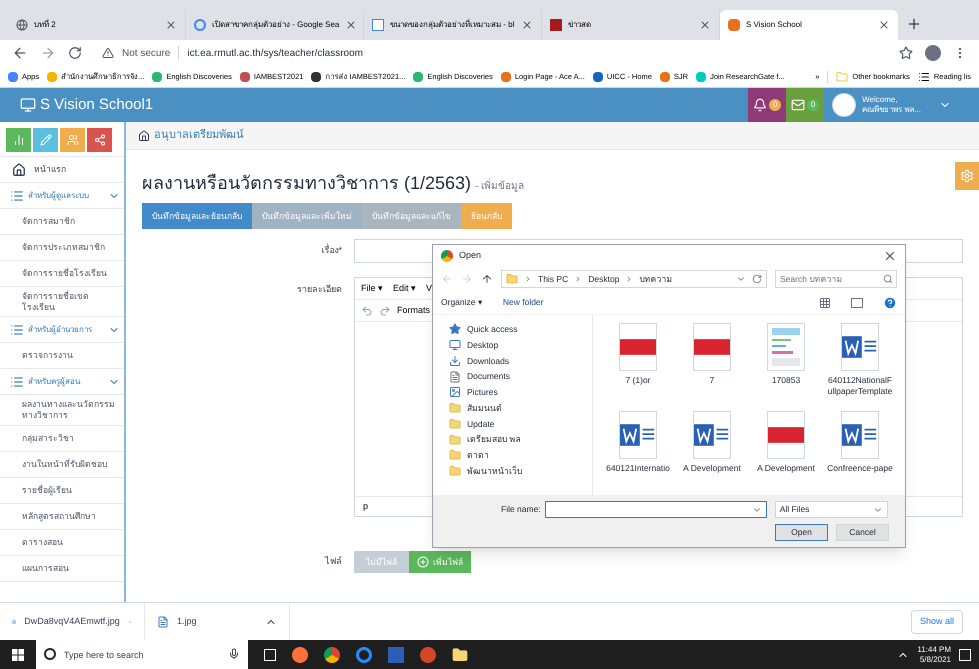 The width and height of the screenshot is (979, 669). Describe the element at coordinates (862, 532) in the screenshot. I see `cancel-button: Cancel` at that location.